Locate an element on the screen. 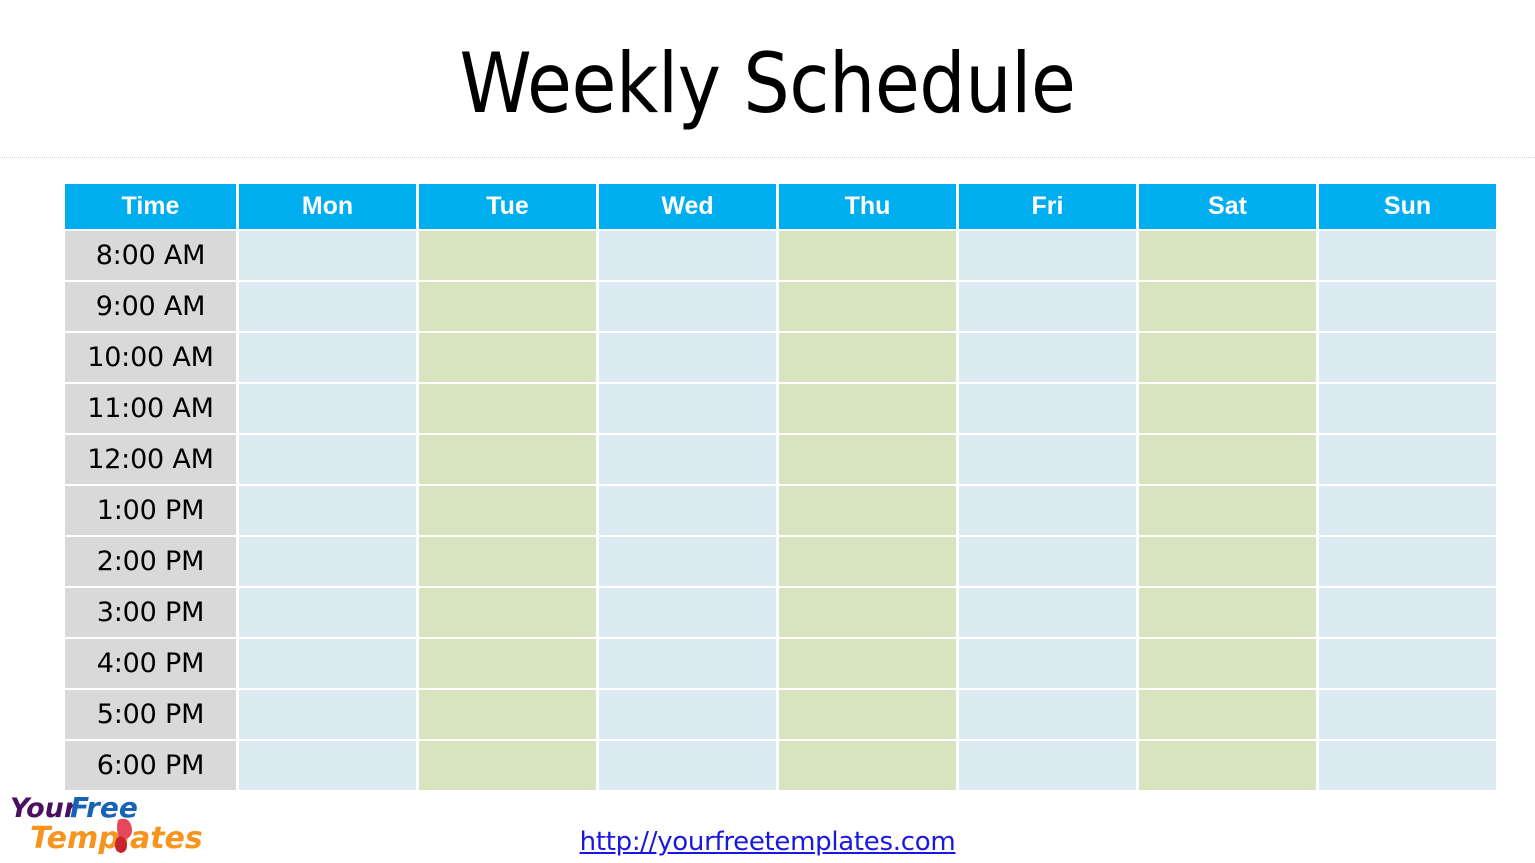 This screenshot has width=1535, height=863. logo-word-your: Your is located at coordinates (44, 808).